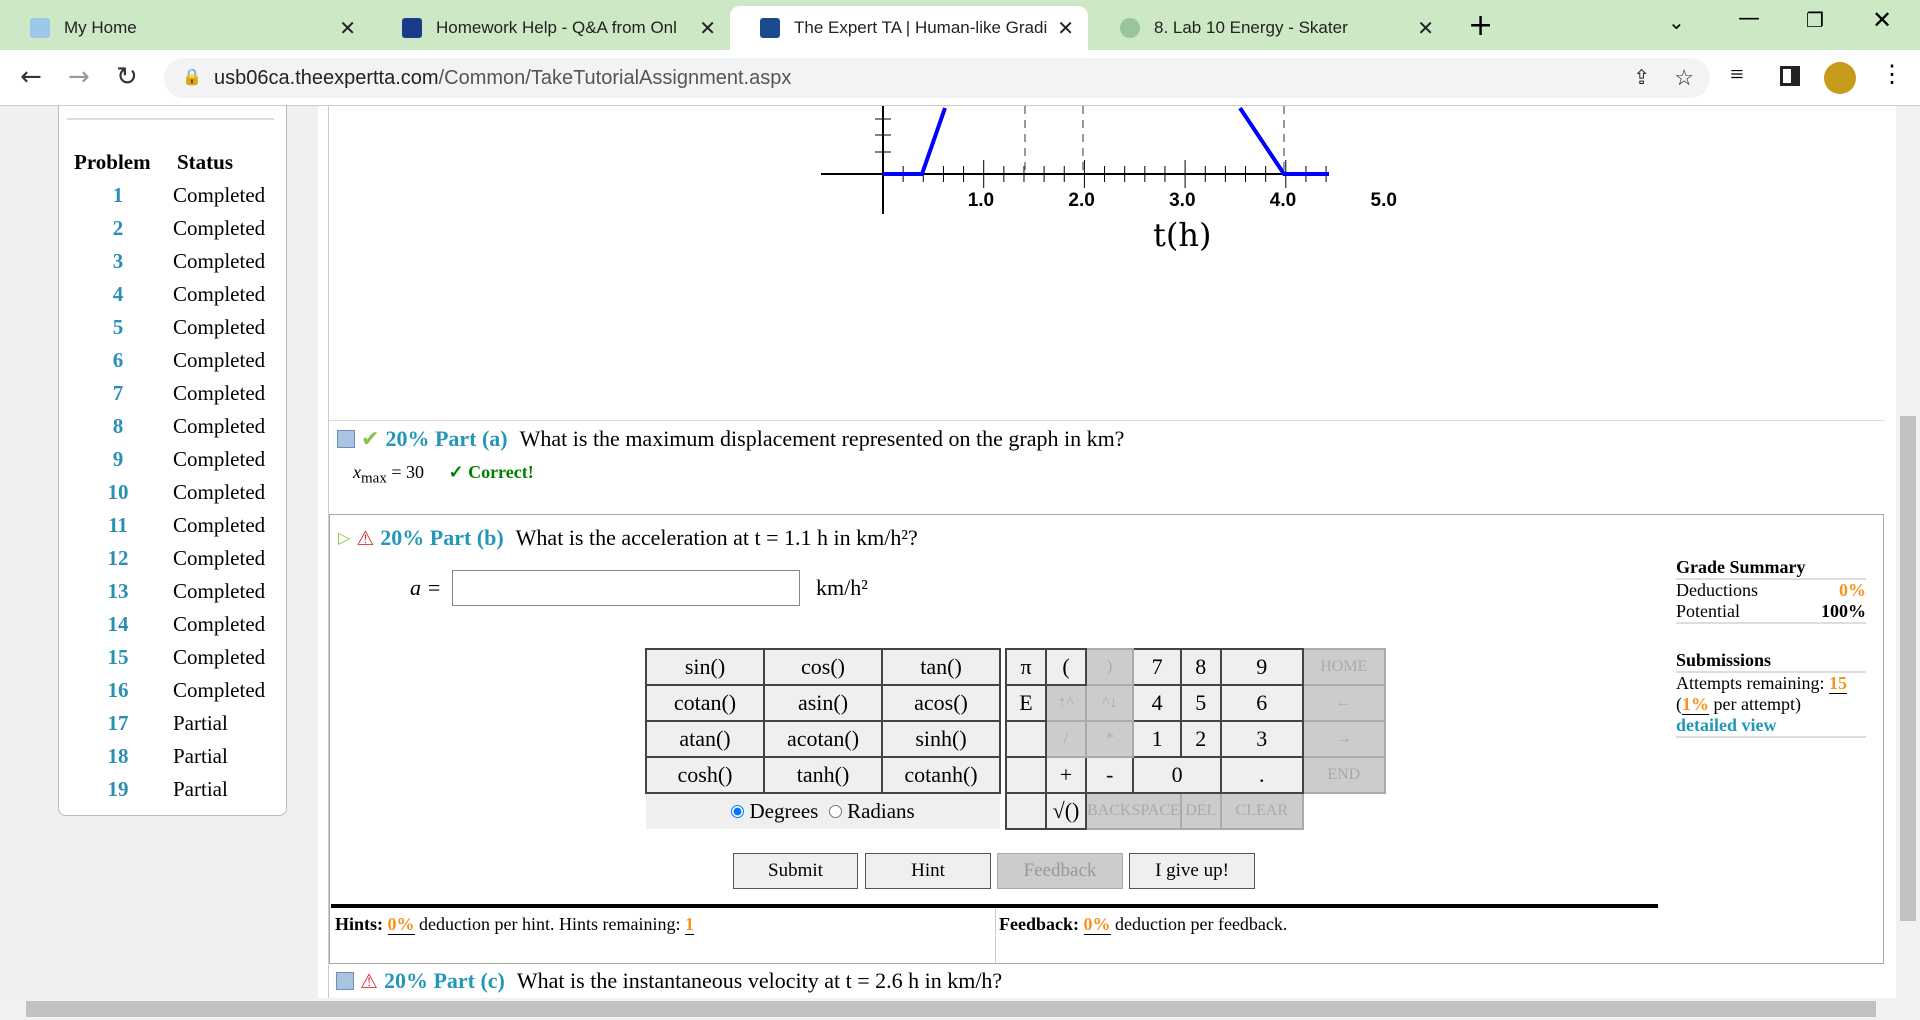 This screenshot has width=1920, height=1020. I want to click on problem-number: 2, so click(118, 228).